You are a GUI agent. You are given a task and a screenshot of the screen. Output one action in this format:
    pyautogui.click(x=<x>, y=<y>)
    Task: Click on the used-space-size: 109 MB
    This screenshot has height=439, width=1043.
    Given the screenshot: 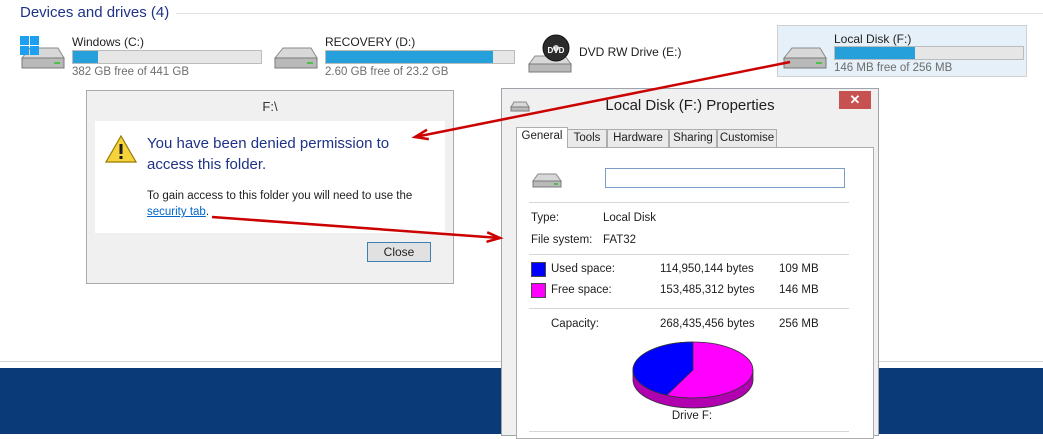 What is the action you would take?
    pyautogui.click(x=799, y=269)
    